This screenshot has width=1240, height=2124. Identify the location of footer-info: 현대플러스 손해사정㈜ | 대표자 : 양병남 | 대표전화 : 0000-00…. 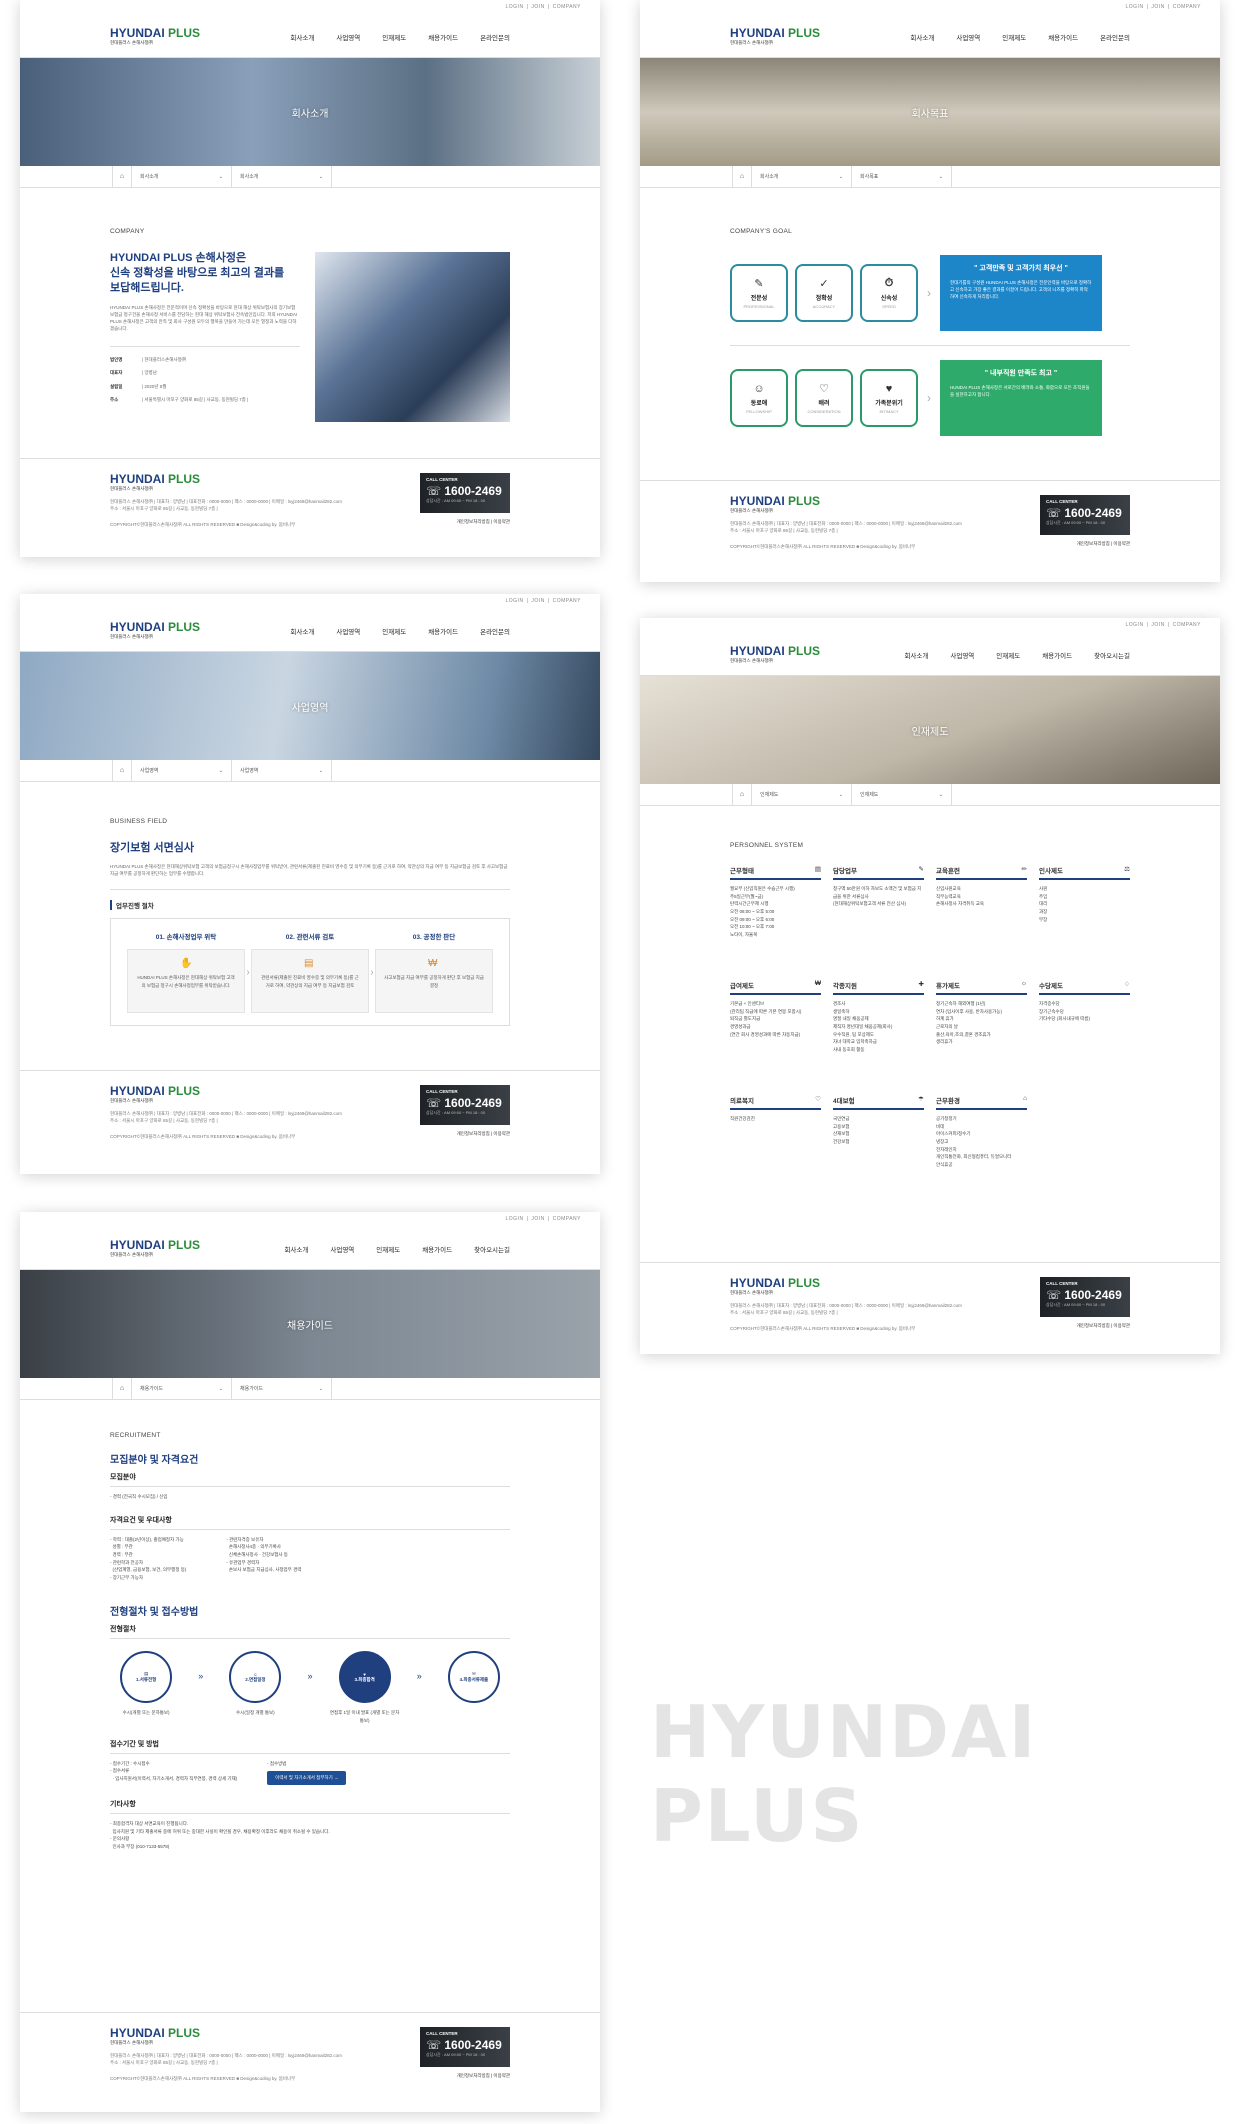
(226, 2066).